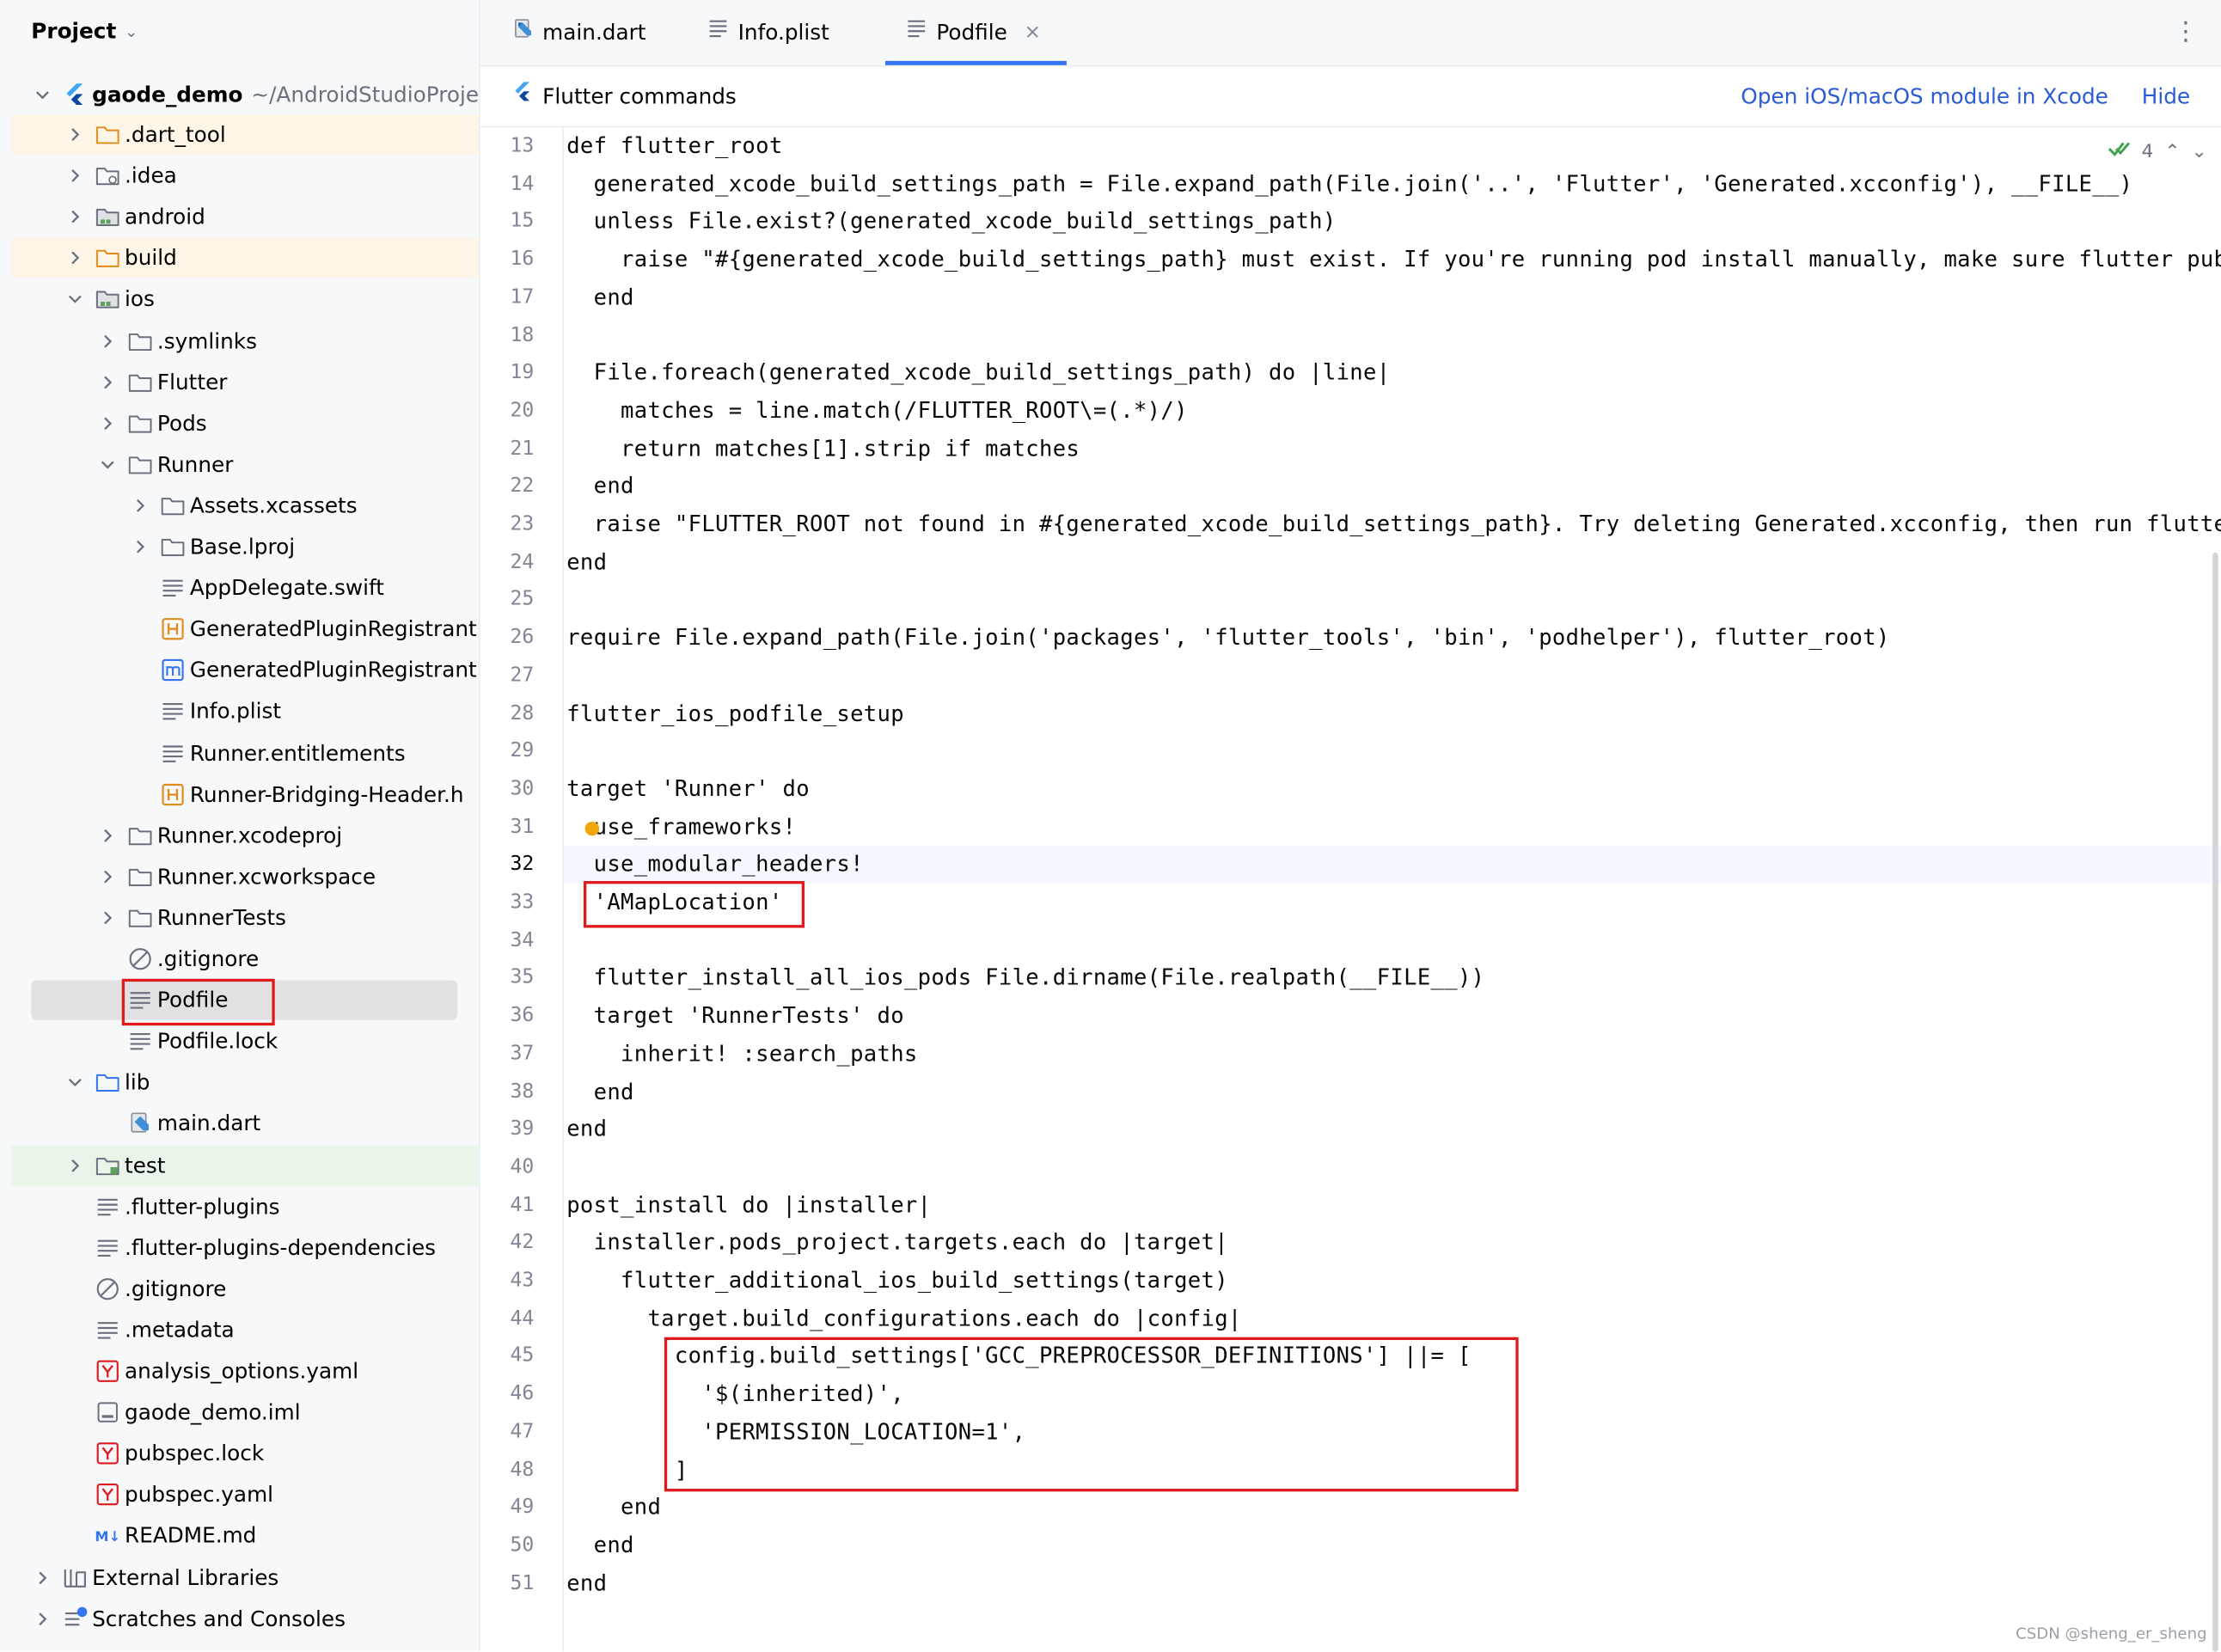 The height and width of the screenshot is (1652, 2221). What do you see at coordinates (245, 1494) in the screenshot?
I see `tree-item-pubspec-yaml: pubspec.yaml` at bounding box center [245, 1494].